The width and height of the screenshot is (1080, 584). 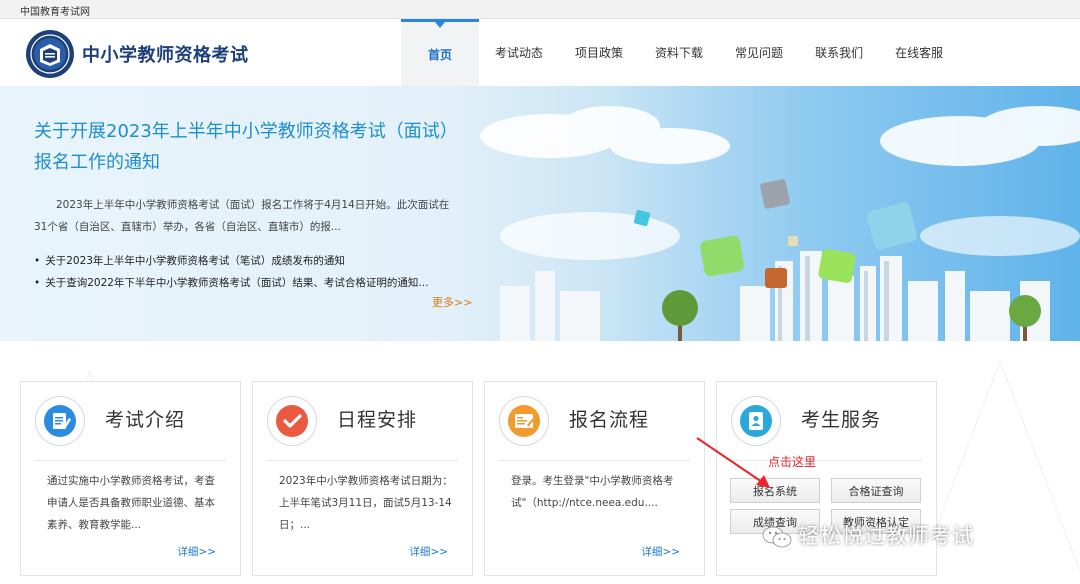 I want to click on site-title: 中小学教师资格考试, so click(x=165, y=54).